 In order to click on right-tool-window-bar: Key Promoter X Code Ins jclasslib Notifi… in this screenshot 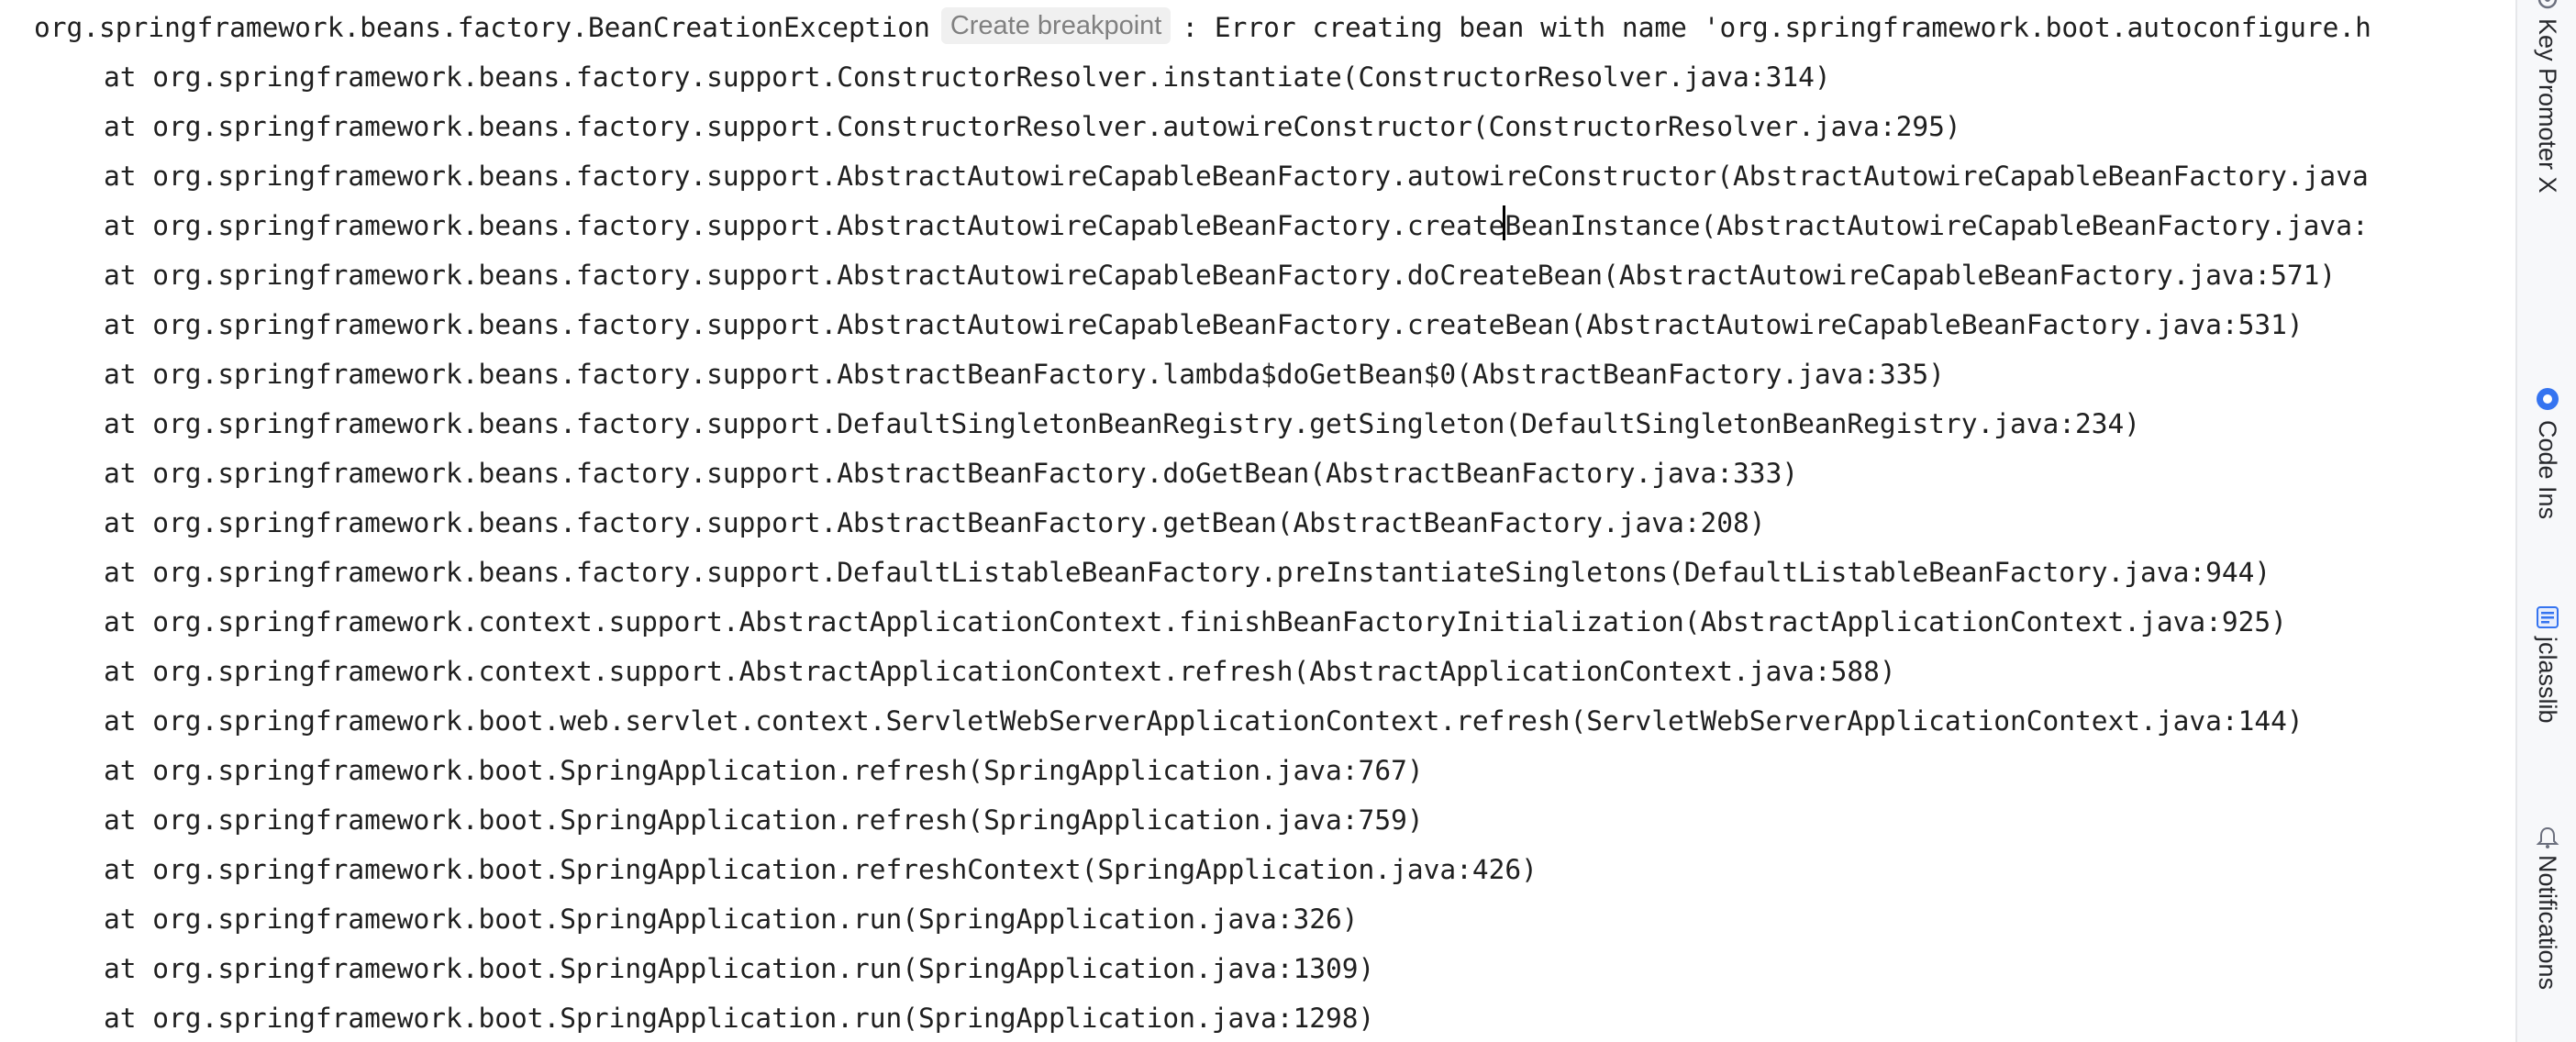, I will do `click(2545, 521)`.